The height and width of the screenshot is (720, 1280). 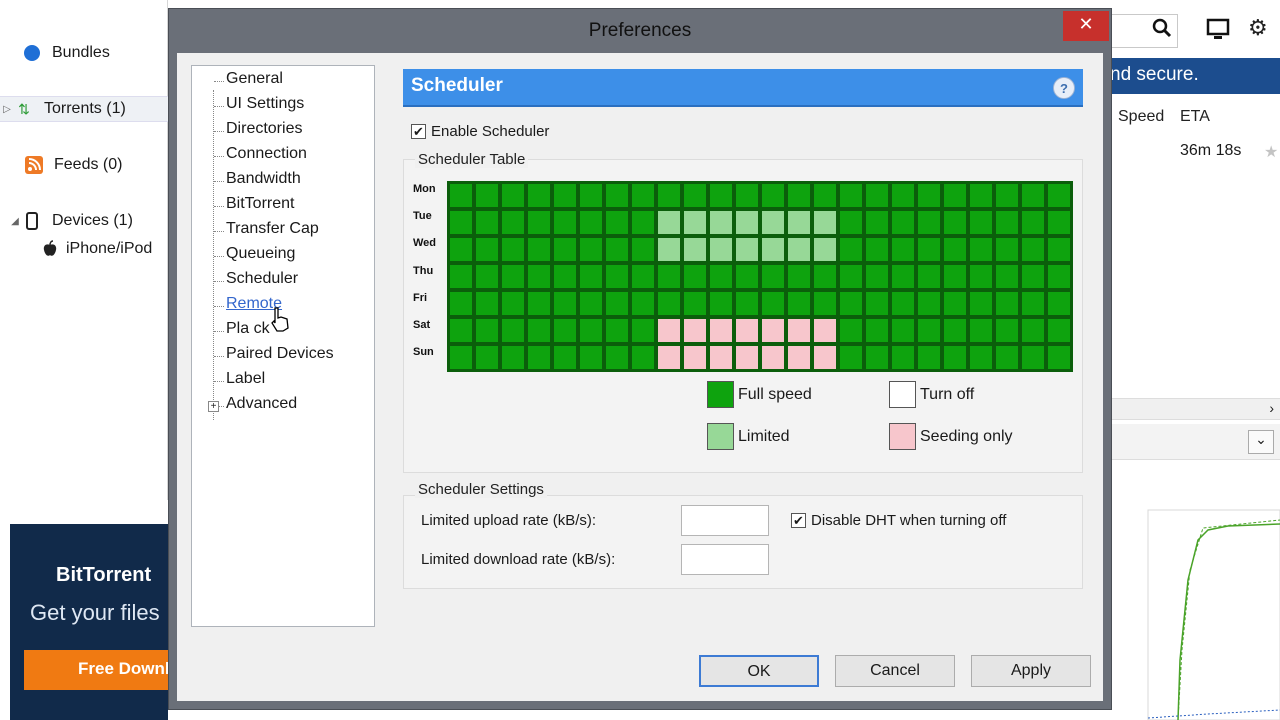 I want to click on collapse-arrow-icon: ◢, so click(x=15, y=221).